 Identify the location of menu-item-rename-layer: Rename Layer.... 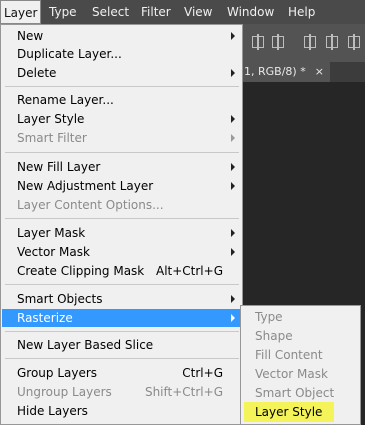
(121, 100).